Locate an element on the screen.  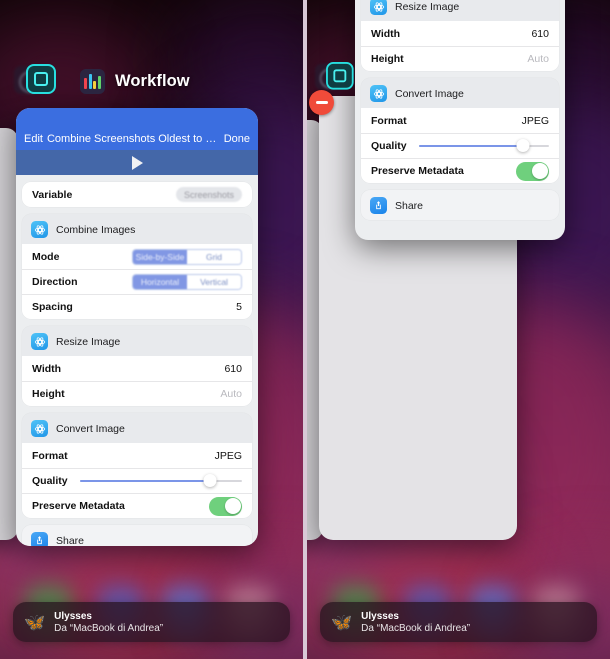
play-icon is located at coordinates (137, 162).